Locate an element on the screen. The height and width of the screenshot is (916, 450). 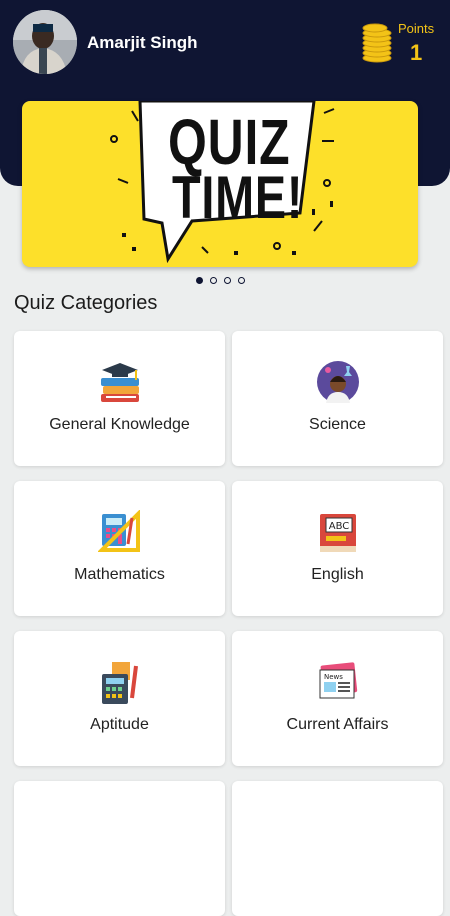
avatar is located at coordinates (45, 42).